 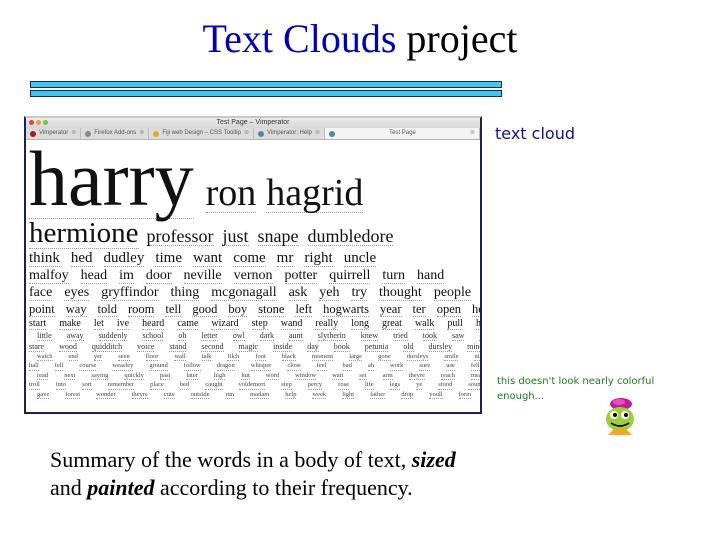 What do you see at coordinates (98, 357) in the screenshot?
I see `cloud-word: yer` at bounding box center [98, 357].